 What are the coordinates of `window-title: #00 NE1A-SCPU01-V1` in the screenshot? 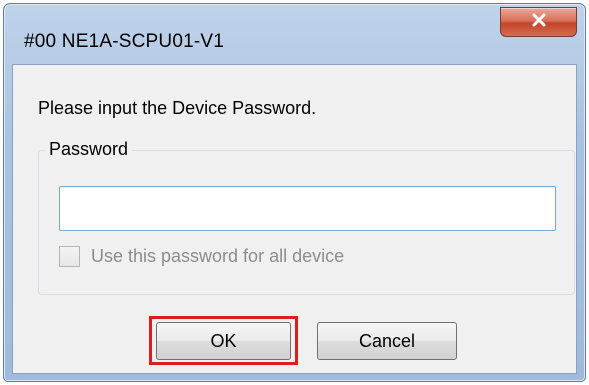 It's located at (124, 41).